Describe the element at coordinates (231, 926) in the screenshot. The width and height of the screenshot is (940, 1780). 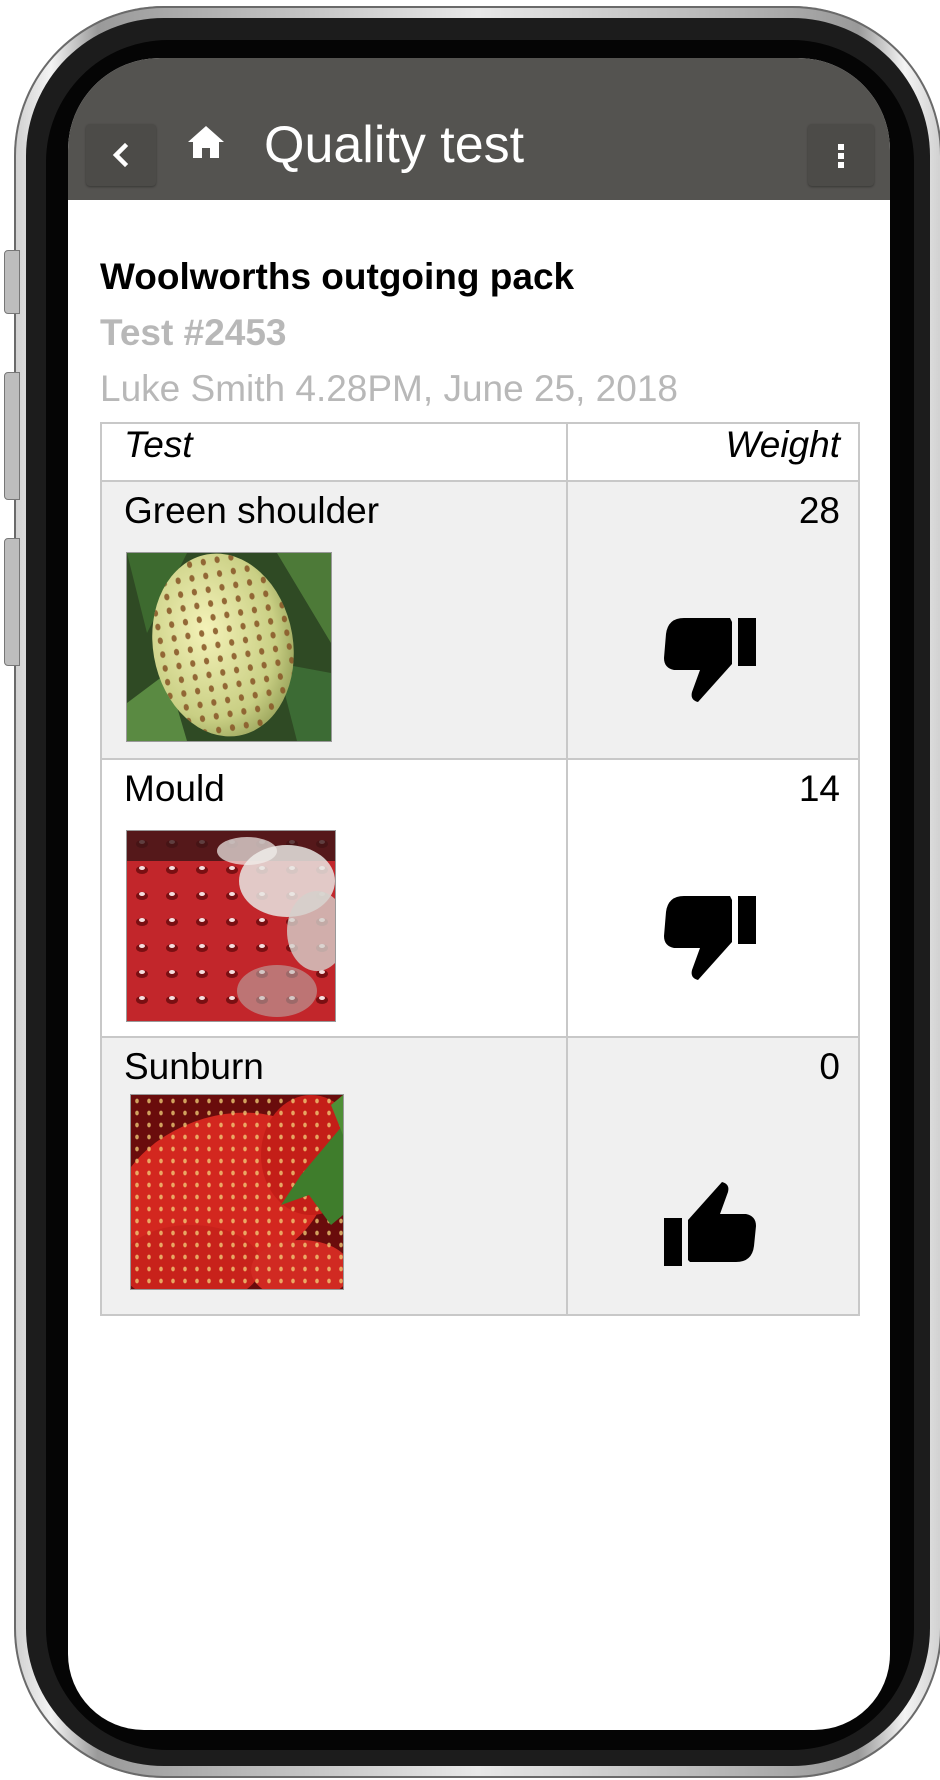
I see `mouldy-strawberry-photo` at that location.